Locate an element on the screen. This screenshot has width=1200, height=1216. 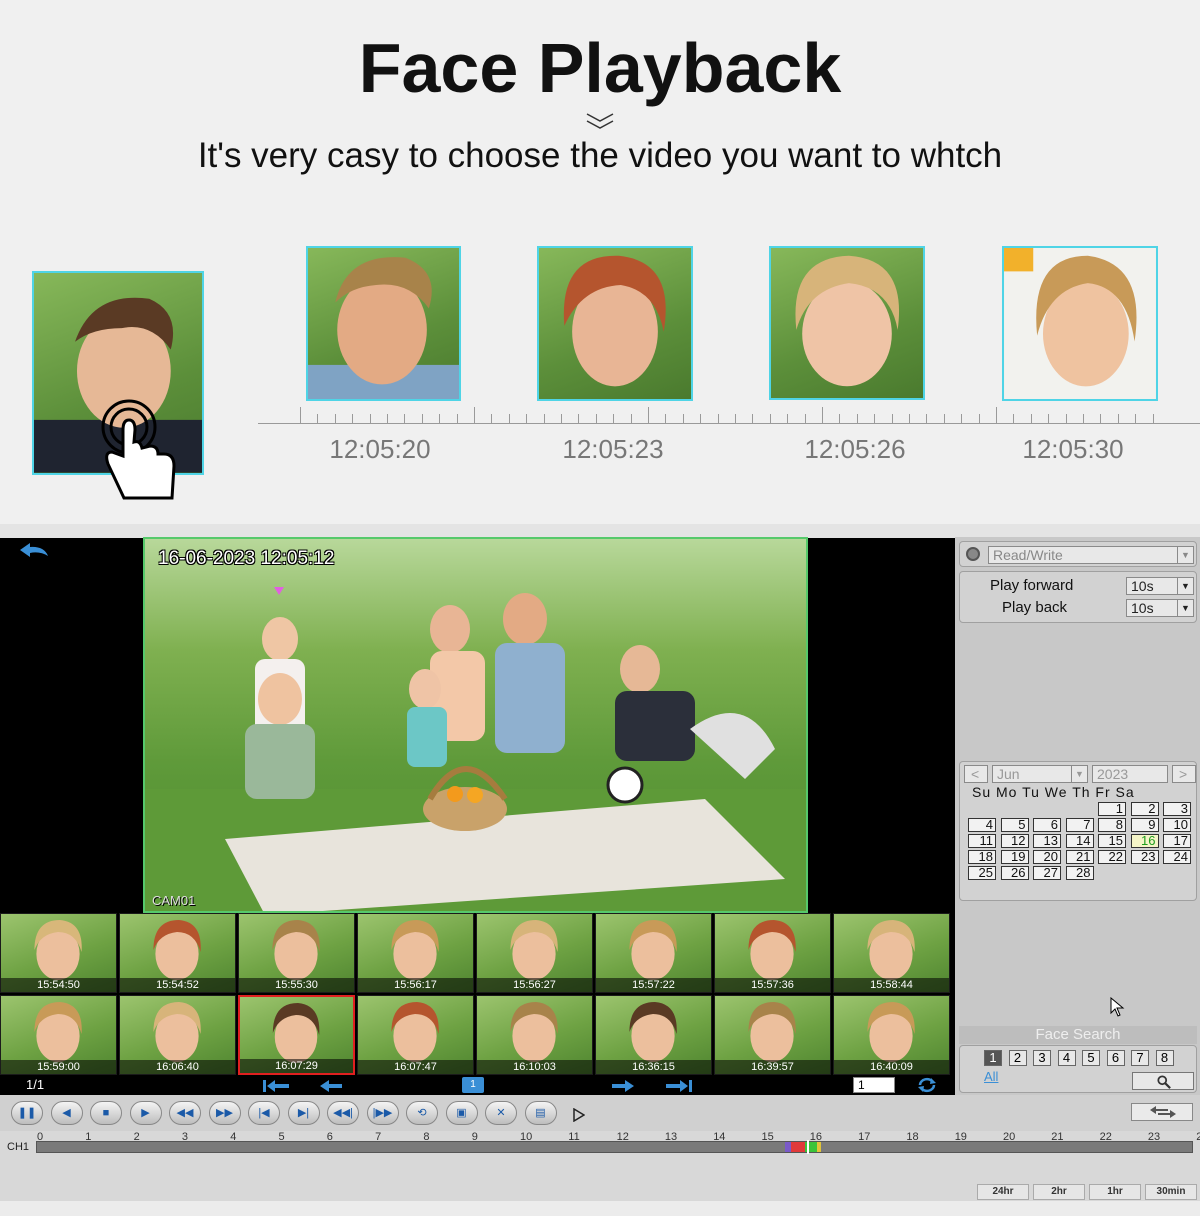
camera-select-button: 2 is located at coordinates (1017, 1058).